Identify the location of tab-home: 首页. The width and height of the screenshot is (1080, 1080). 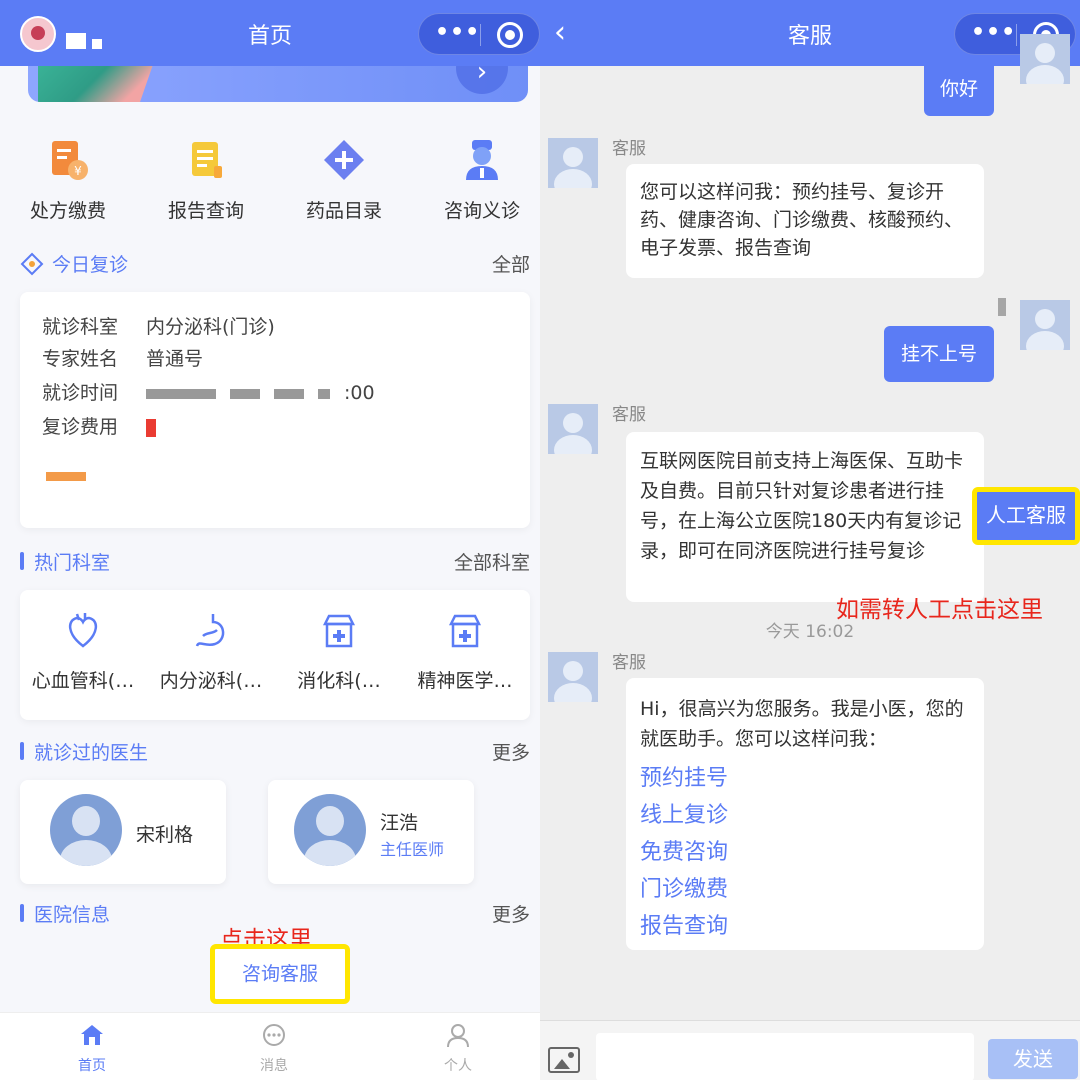
(92, 1049).